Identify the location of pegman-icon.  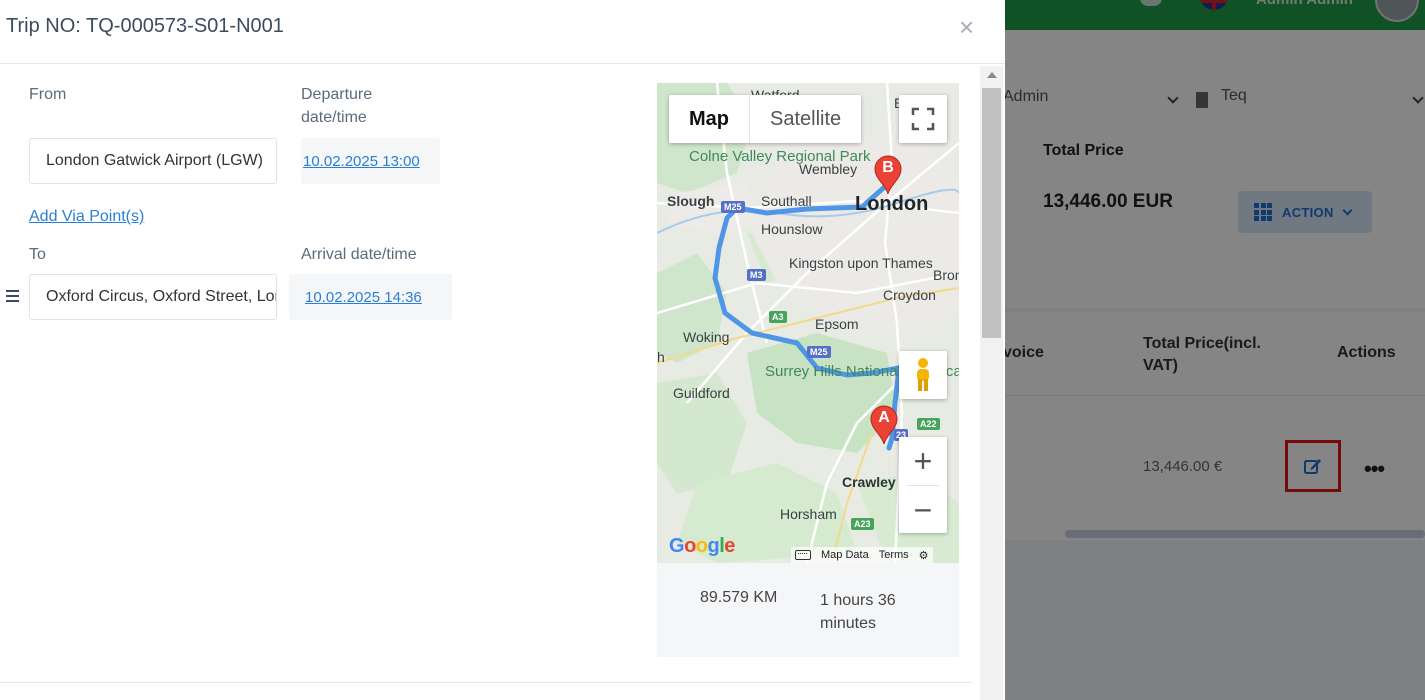
(923, 374).